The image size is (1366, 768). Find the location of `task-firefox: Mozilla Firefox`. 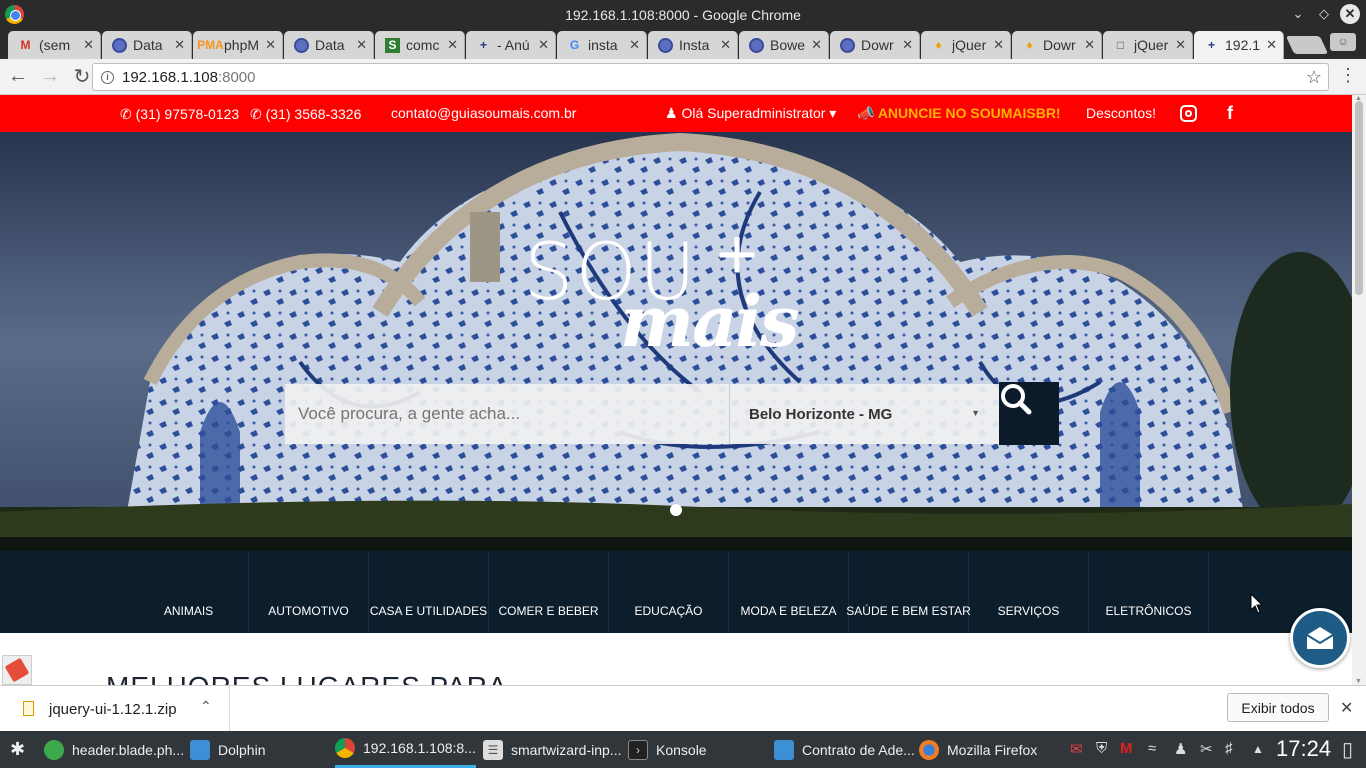

task-firefox: Mozilla Firefox is located at coordinates (978, 749).